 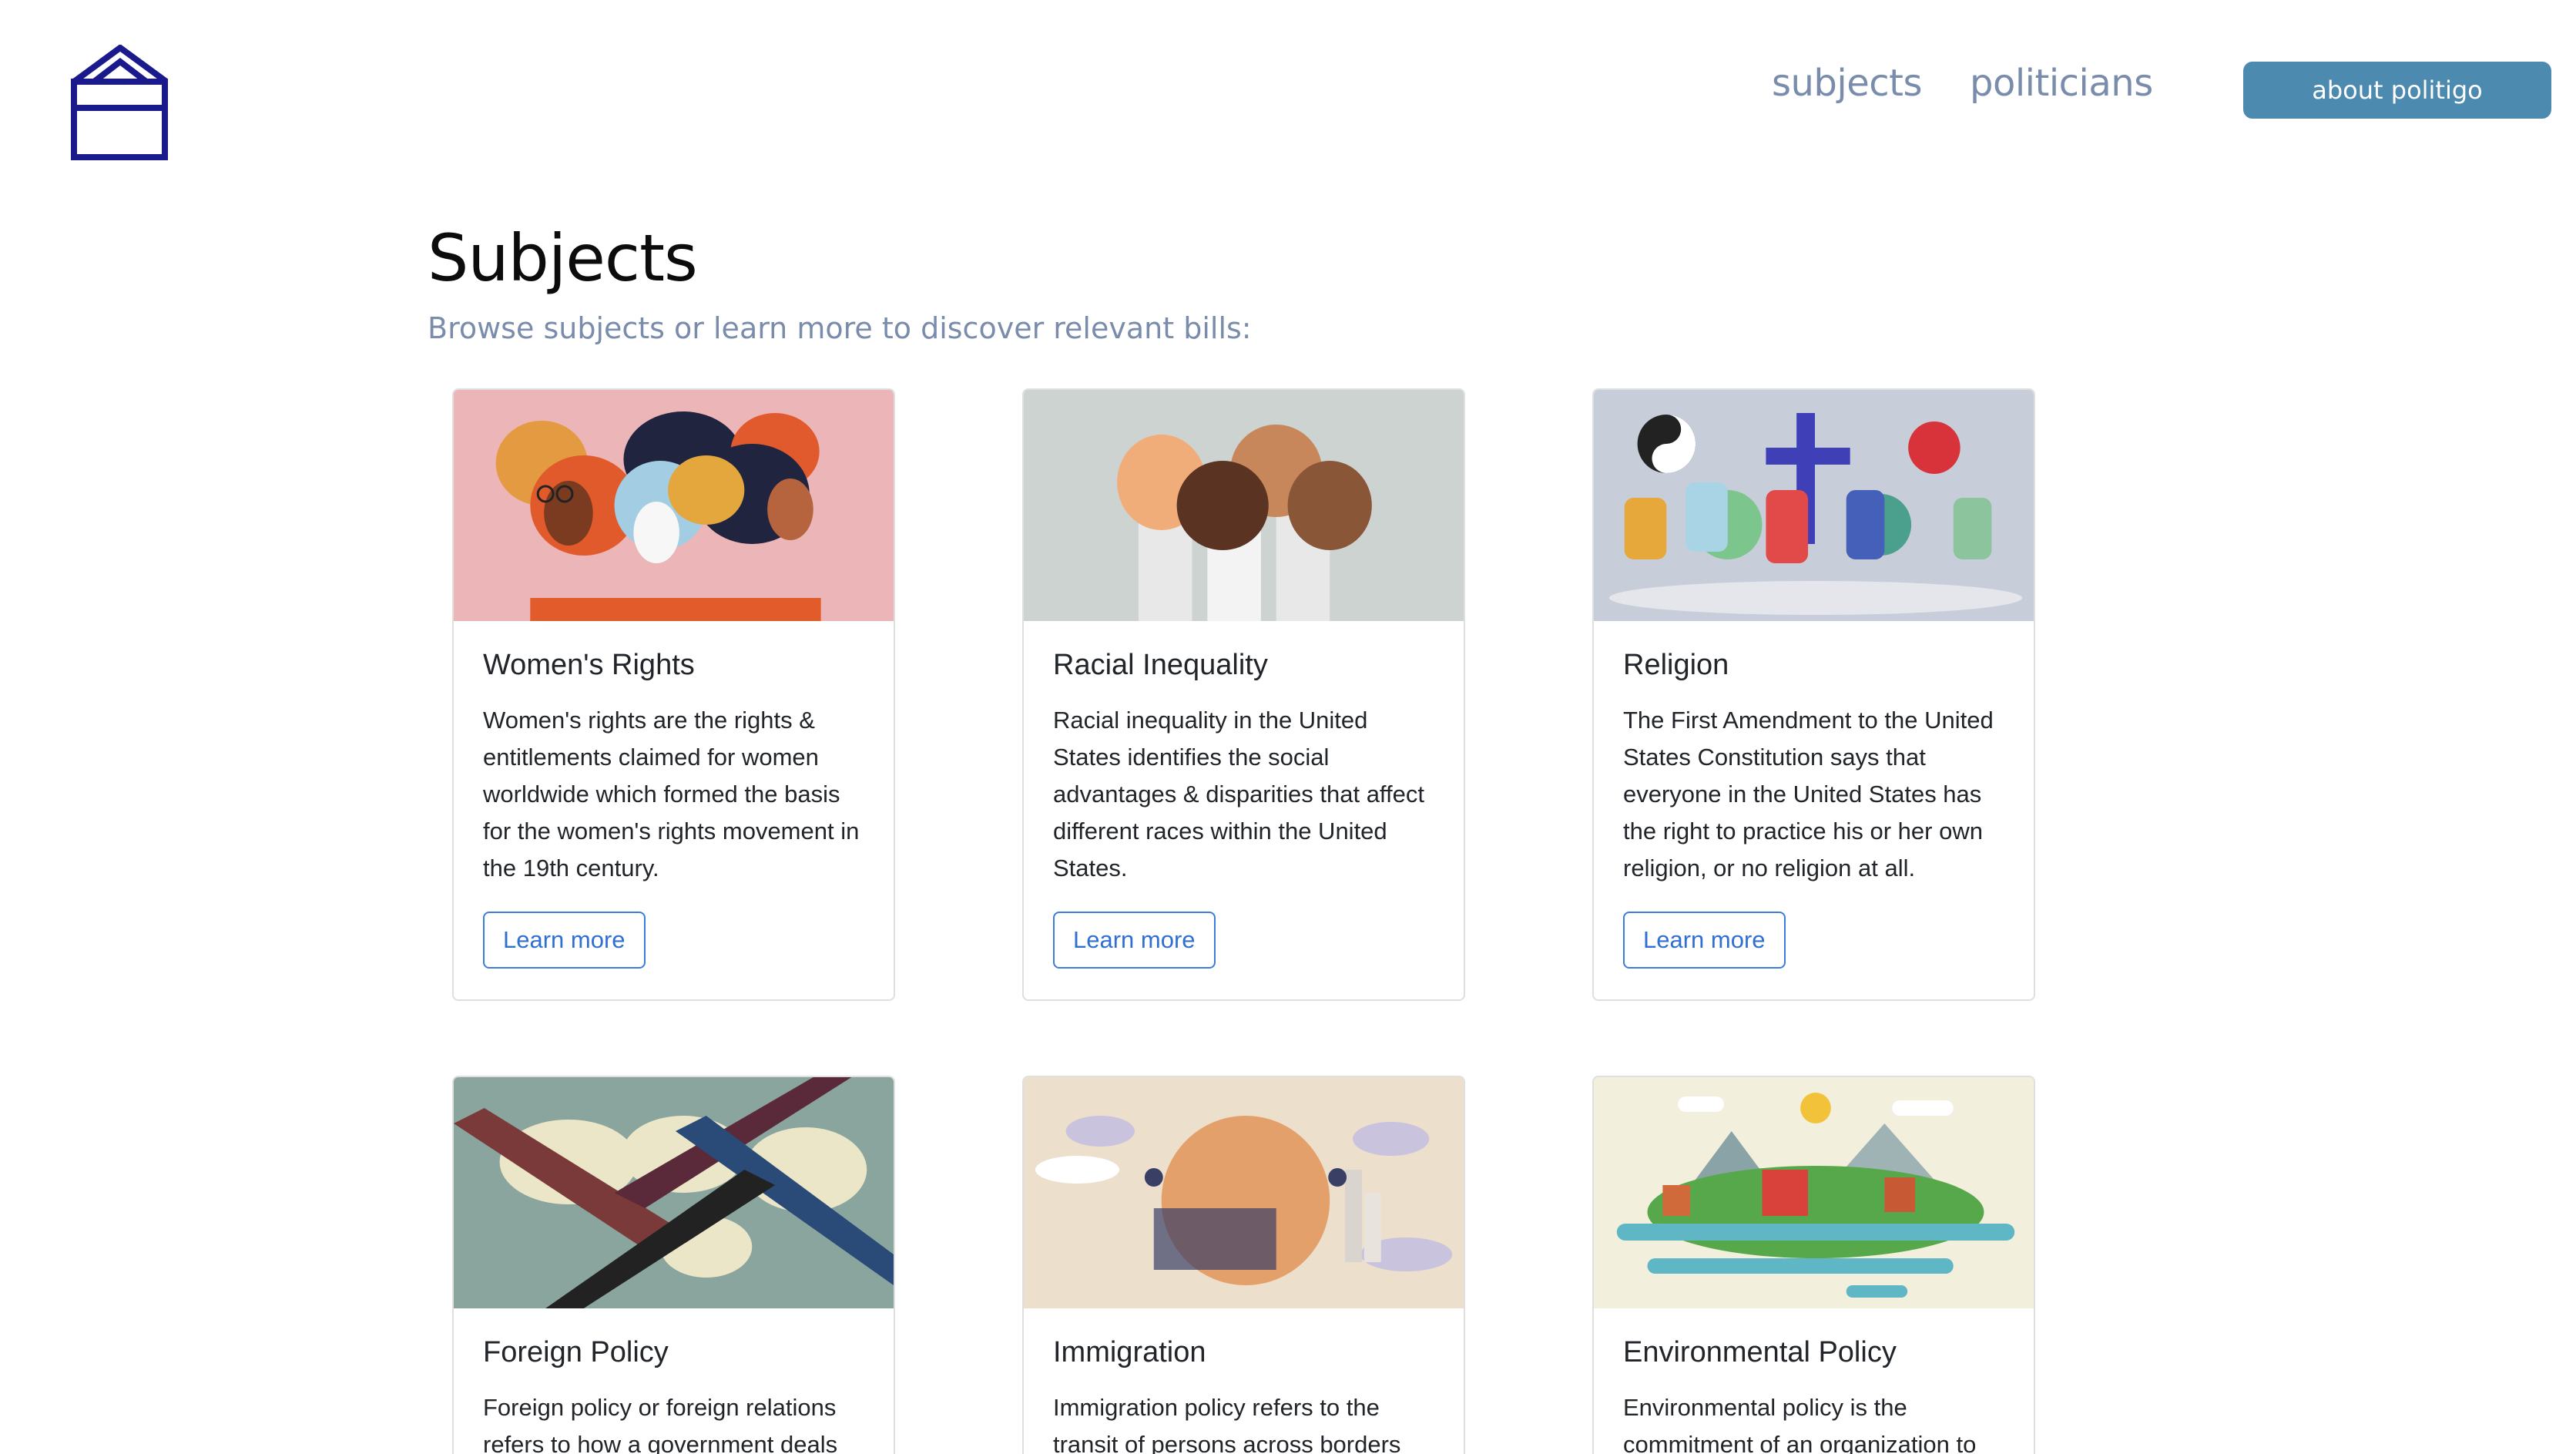 I want to click on raised-fists-illustration, so click(x=1244, y=505).